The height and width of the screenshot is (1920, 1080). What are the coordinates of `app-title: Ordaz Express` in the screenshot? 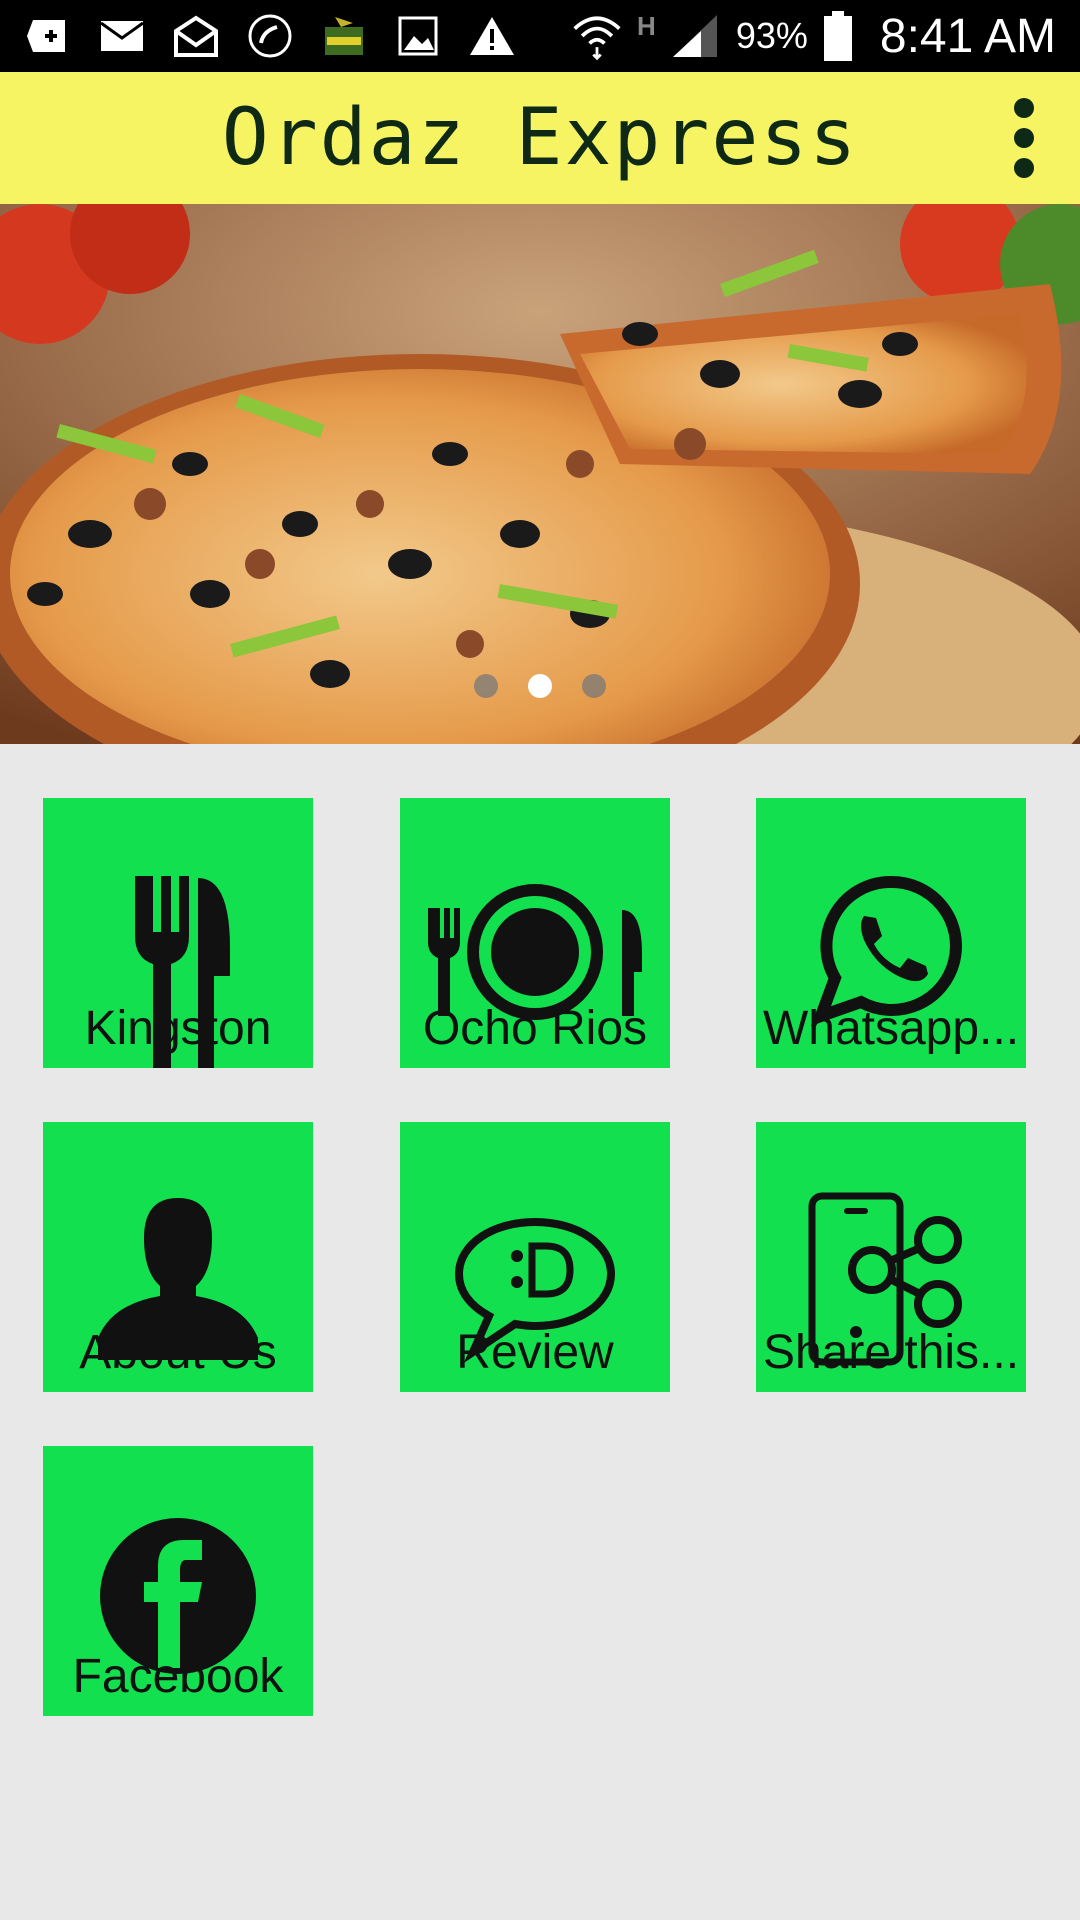 It's located at (540, 138).